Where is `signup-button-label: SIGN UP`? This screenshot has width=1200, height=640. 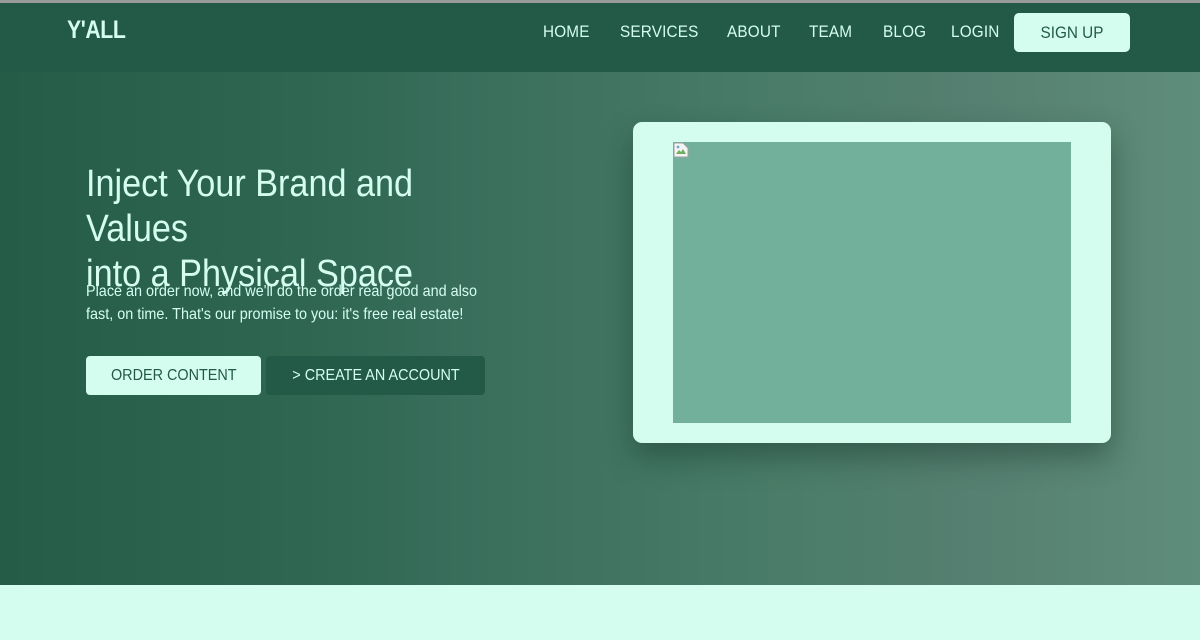 signup-button-label: SIGN UP is located at coordinates (1072, 32).